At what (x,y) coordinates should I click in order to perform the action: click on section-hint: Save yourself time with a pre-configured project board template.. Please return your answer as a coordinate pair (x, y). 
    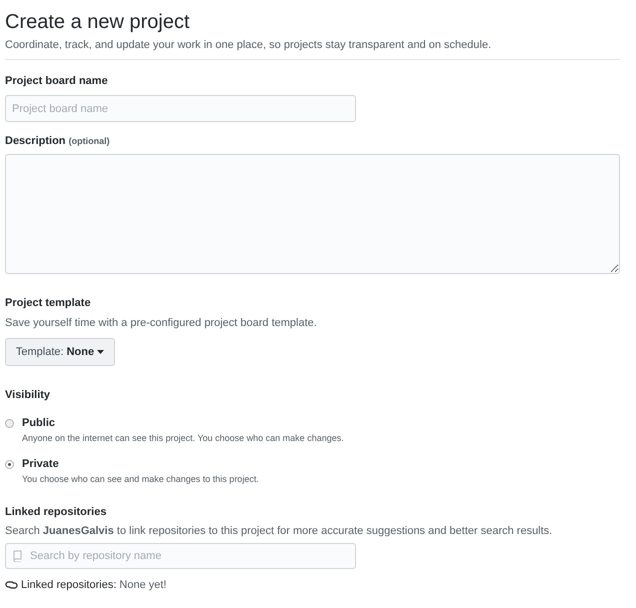
    Looking at the image, I should click on (161, 323).